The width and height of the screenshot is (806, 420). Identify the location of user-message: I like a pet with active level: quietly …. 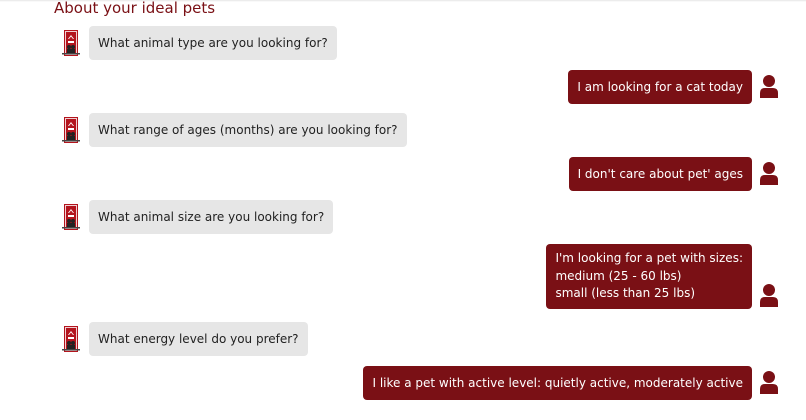
(557, 383).